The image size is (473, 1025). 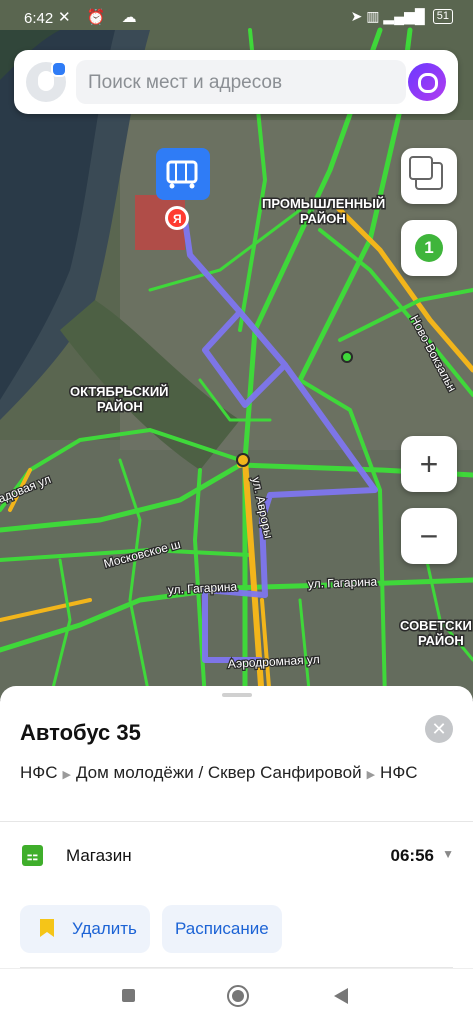 What do you see at coordinates (120, 406) in the screenshot?
I see `map-label-oktyabrsky-2: РАЙОН` at bounding box center [120, 406].